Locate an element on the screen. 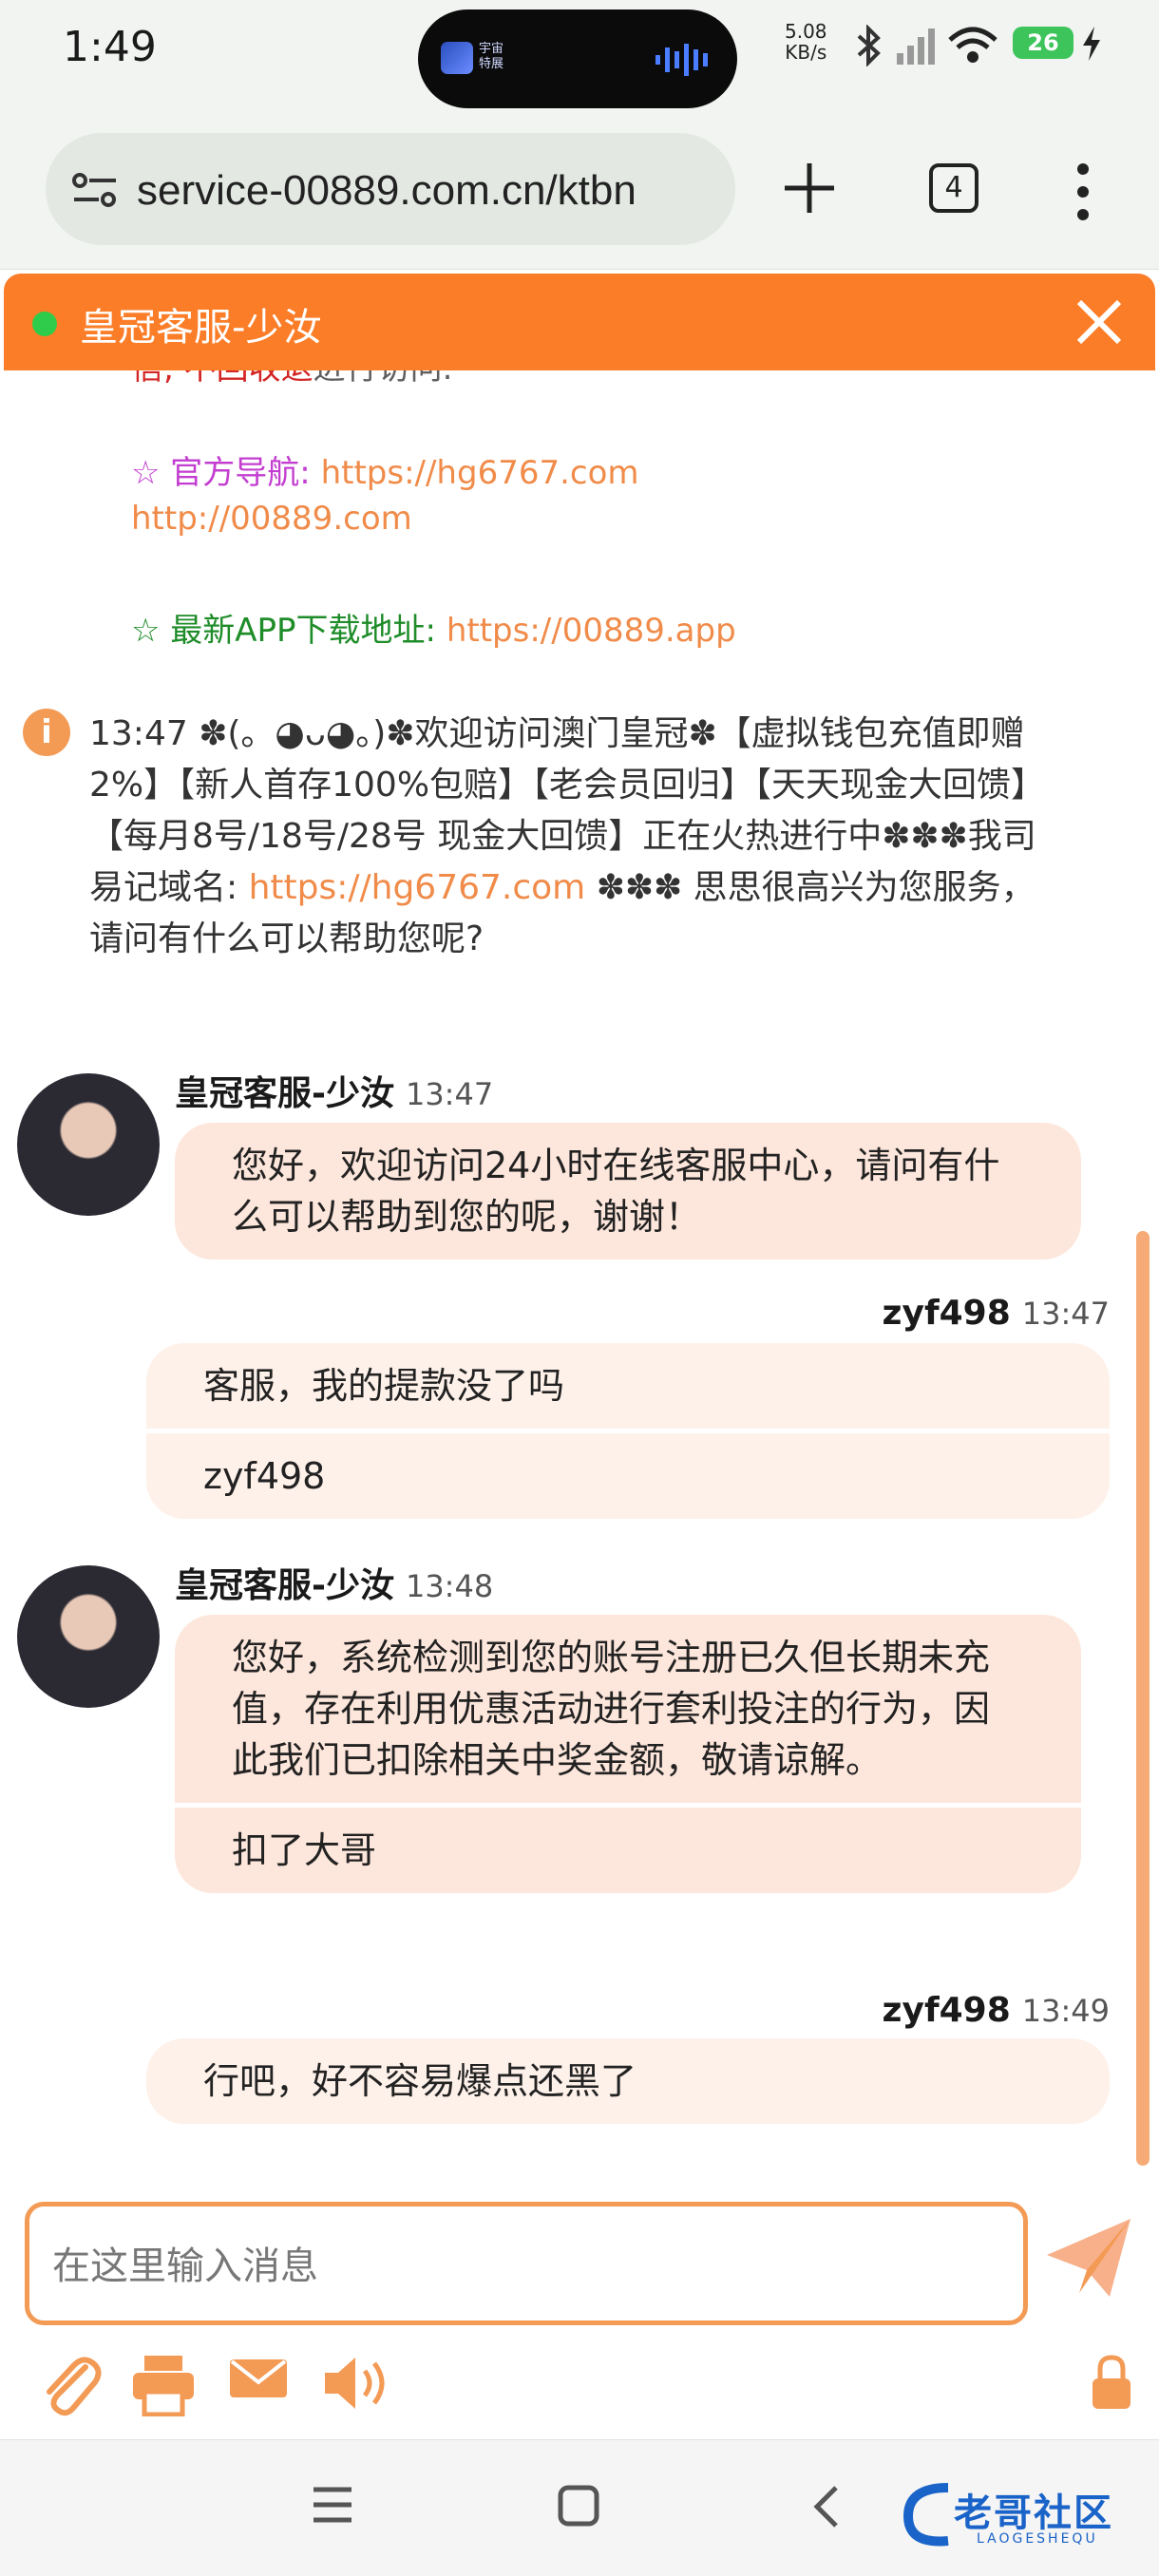  official-nav-line: ☆ 官方导航: https://hg6767.com is located at coordinates (385, 469).